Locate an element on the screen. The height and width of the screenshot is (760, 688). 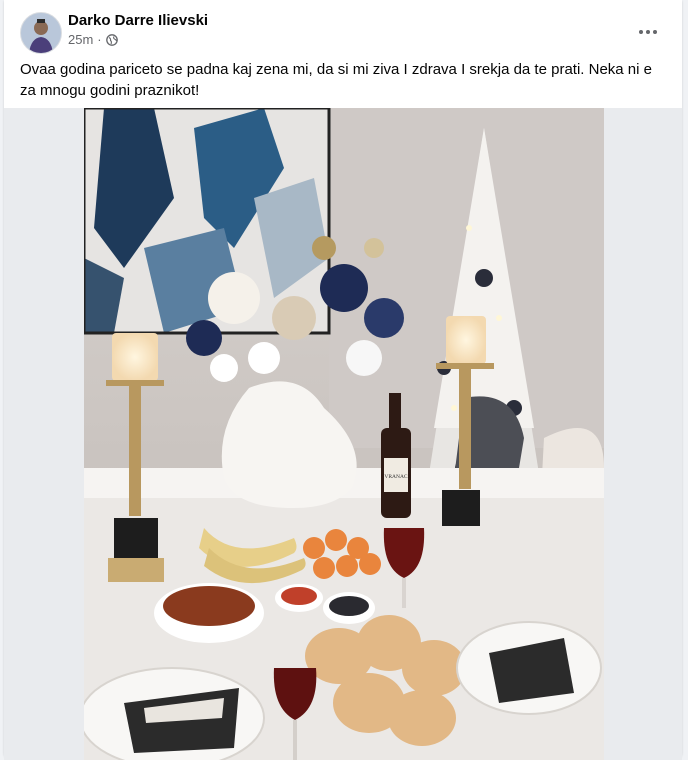
globe-icon is located at coordinates (111, 39).